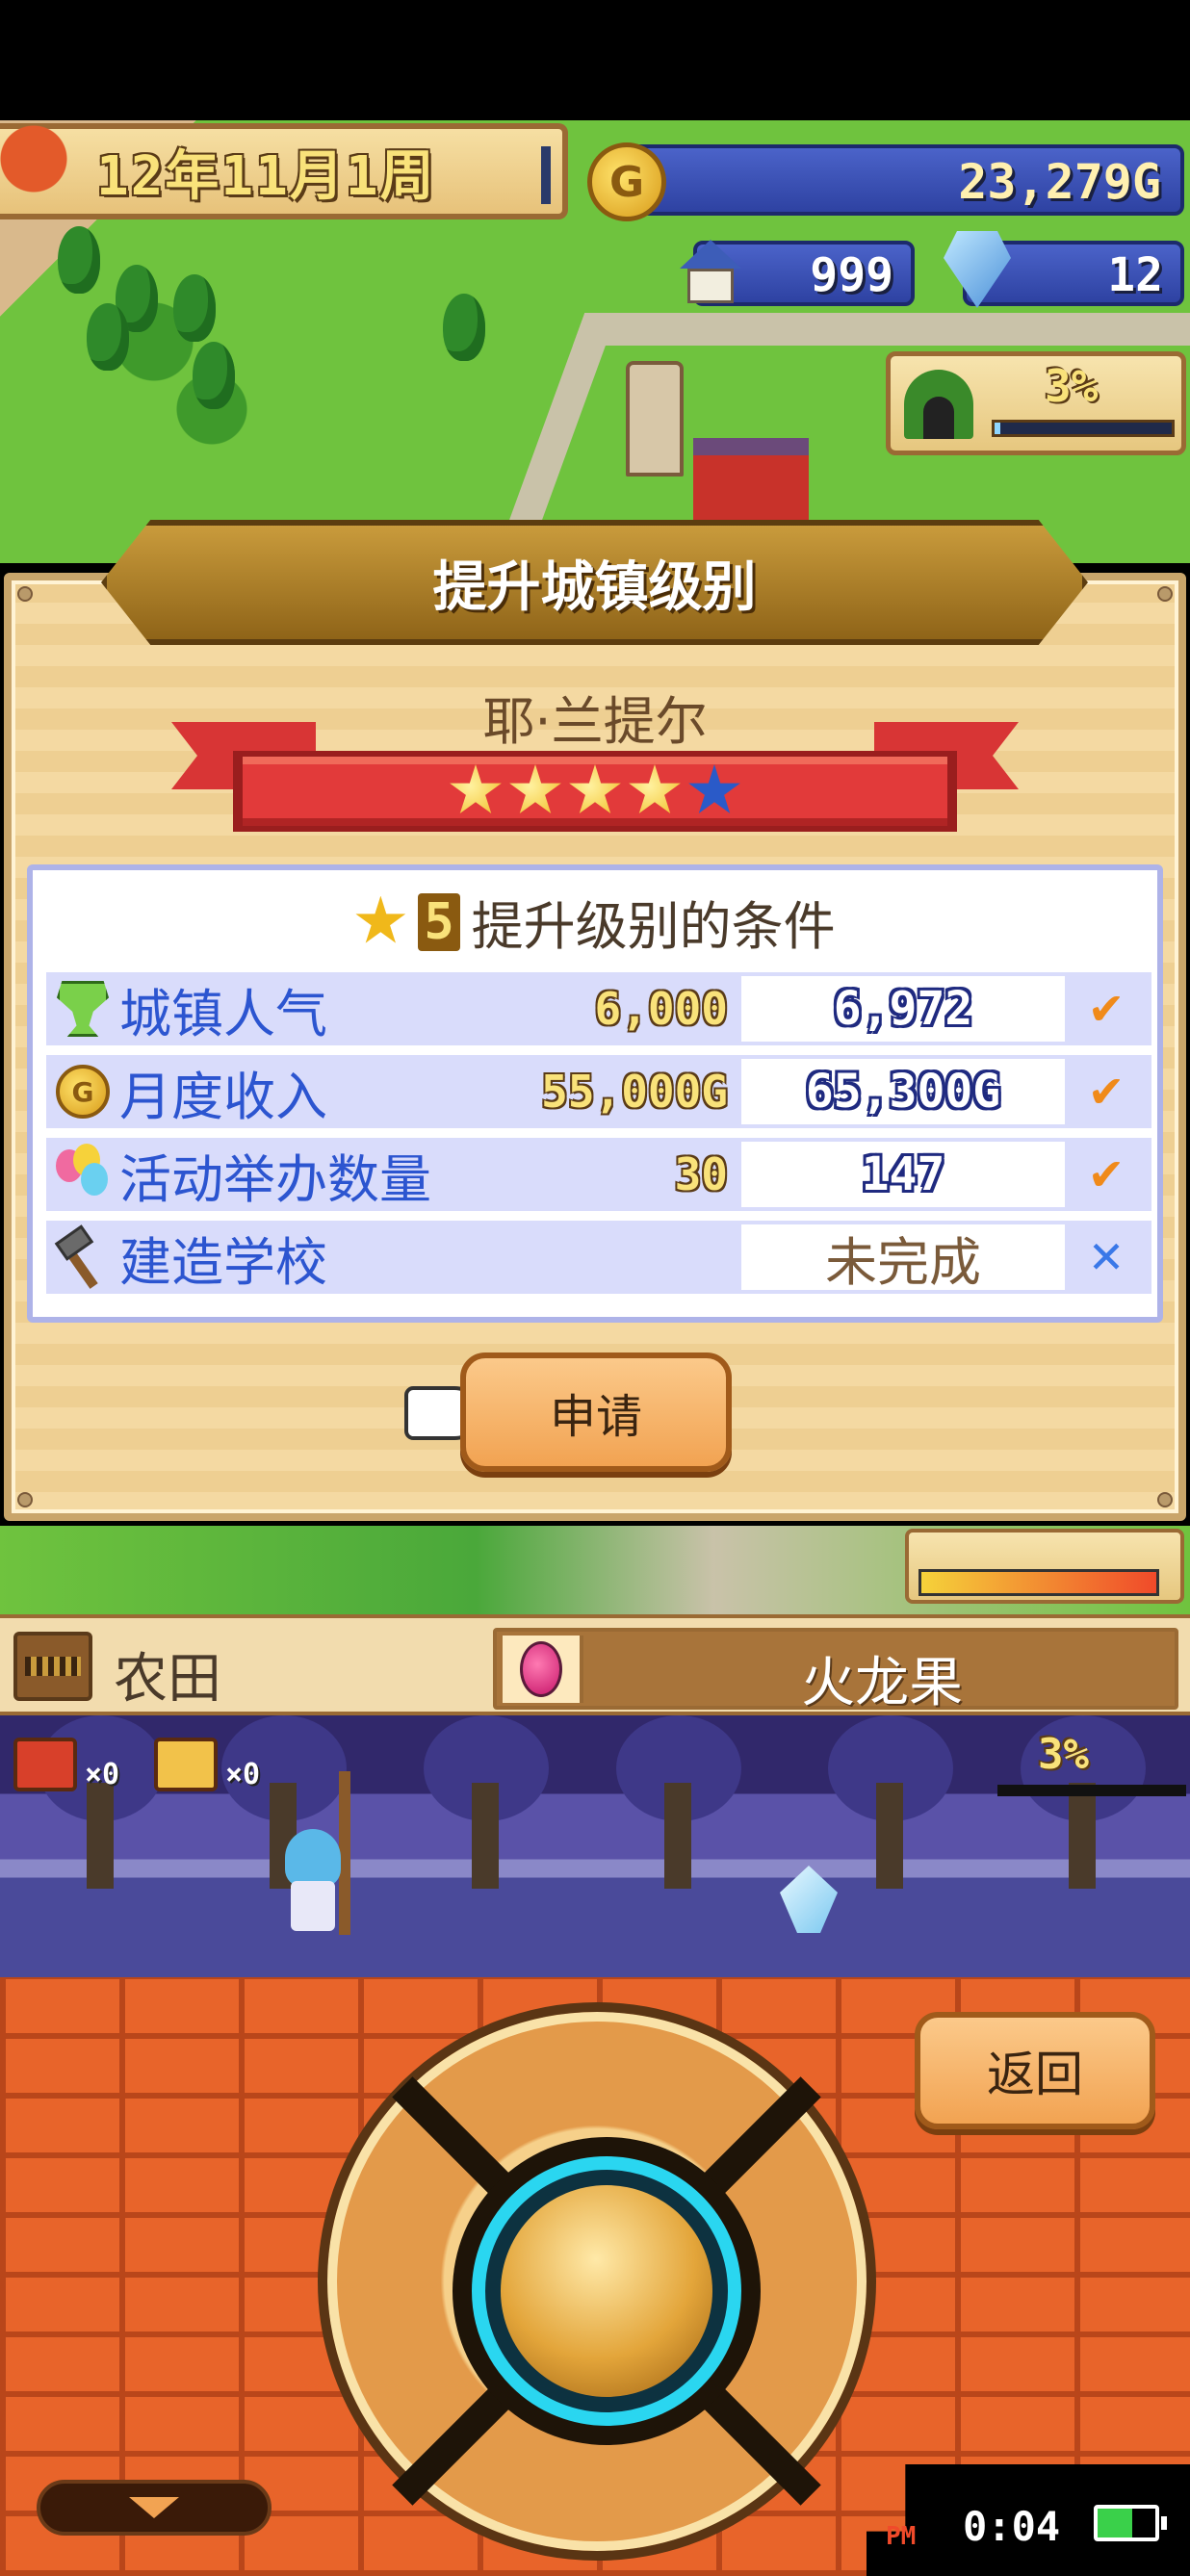 This screenshot has width=1190, height=2576. I want to click on back-button: 返回, so click(1035, 2071).